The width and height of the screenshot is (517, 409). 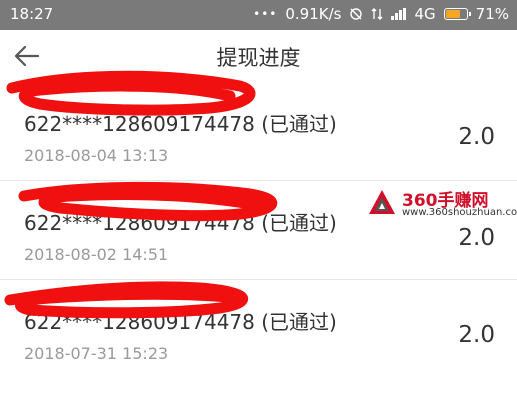 I want to click on signal-icon, so click(x=399, y=14).